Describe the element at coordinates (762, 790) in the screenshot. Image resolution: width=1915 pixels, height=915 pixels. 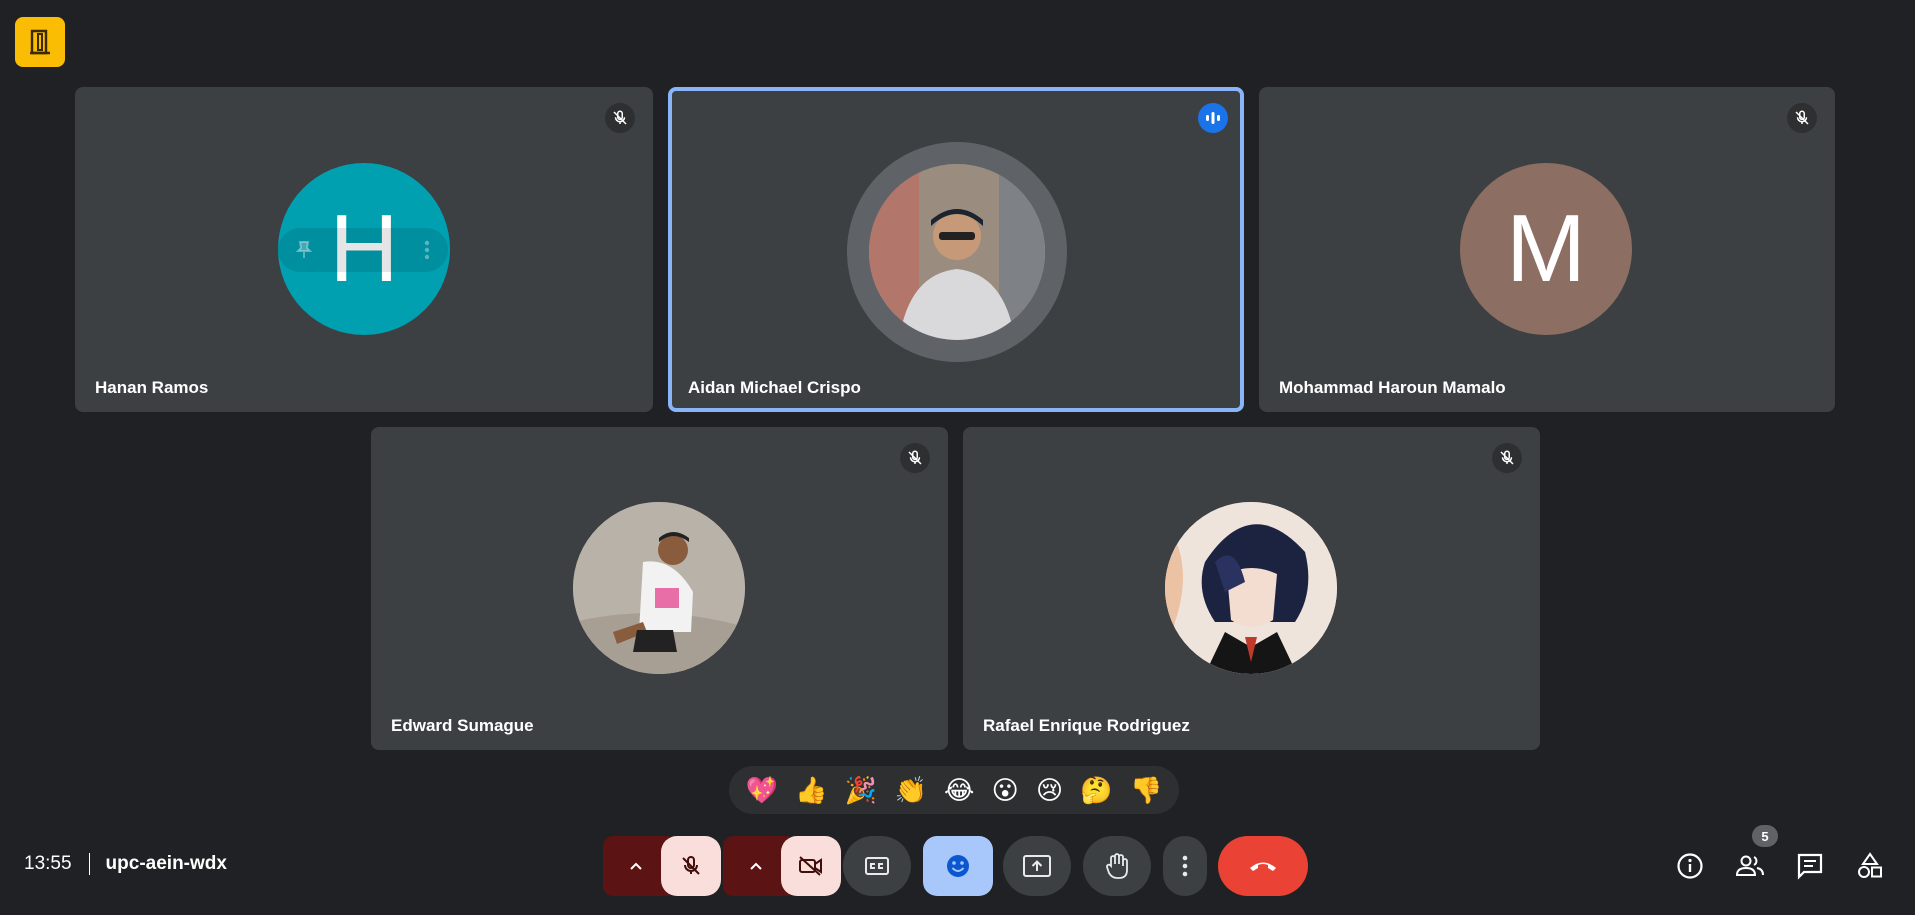
I see `reaction-heart: 💖` at that location.